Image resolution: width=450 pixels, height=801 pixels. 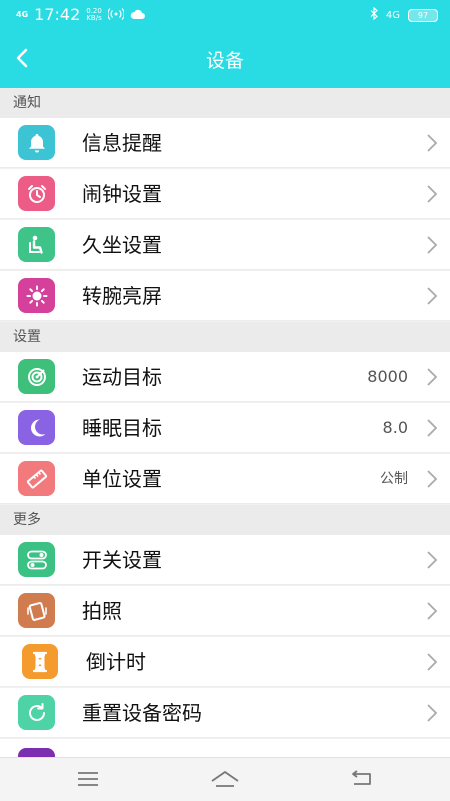 What do you see at coordinates (225, 428) in the screenshot?
I see `sleep-goal-item: 睡眠目标 8.0` at bounding box center [225, 428].